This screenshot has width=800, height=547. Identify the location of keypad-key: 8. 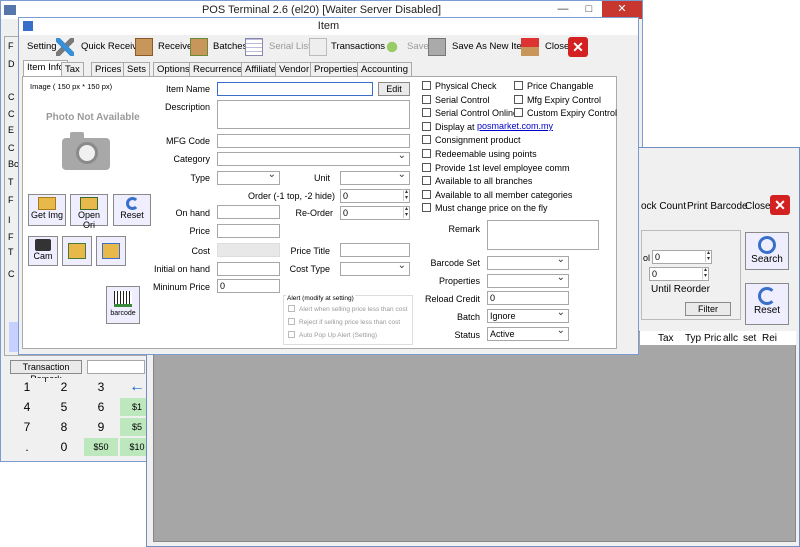
(64, 427).